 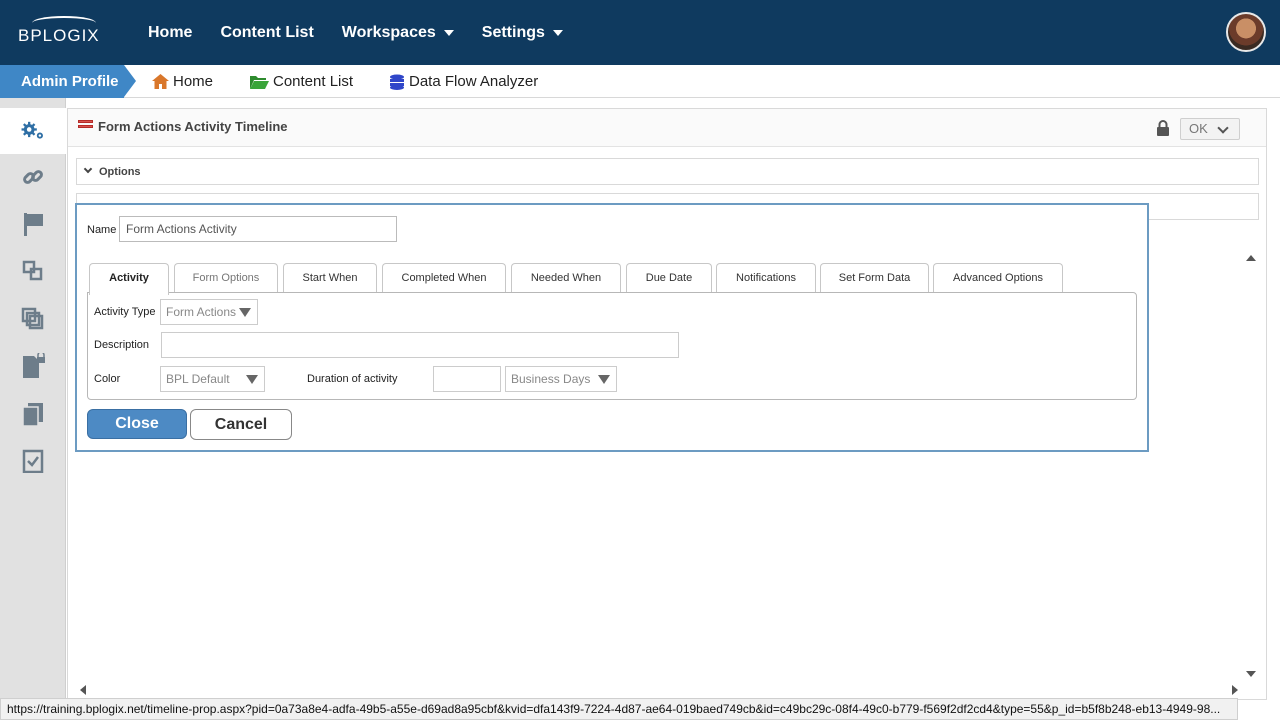 I want to click on options-section-header: Options, so click(x=667, y=171).